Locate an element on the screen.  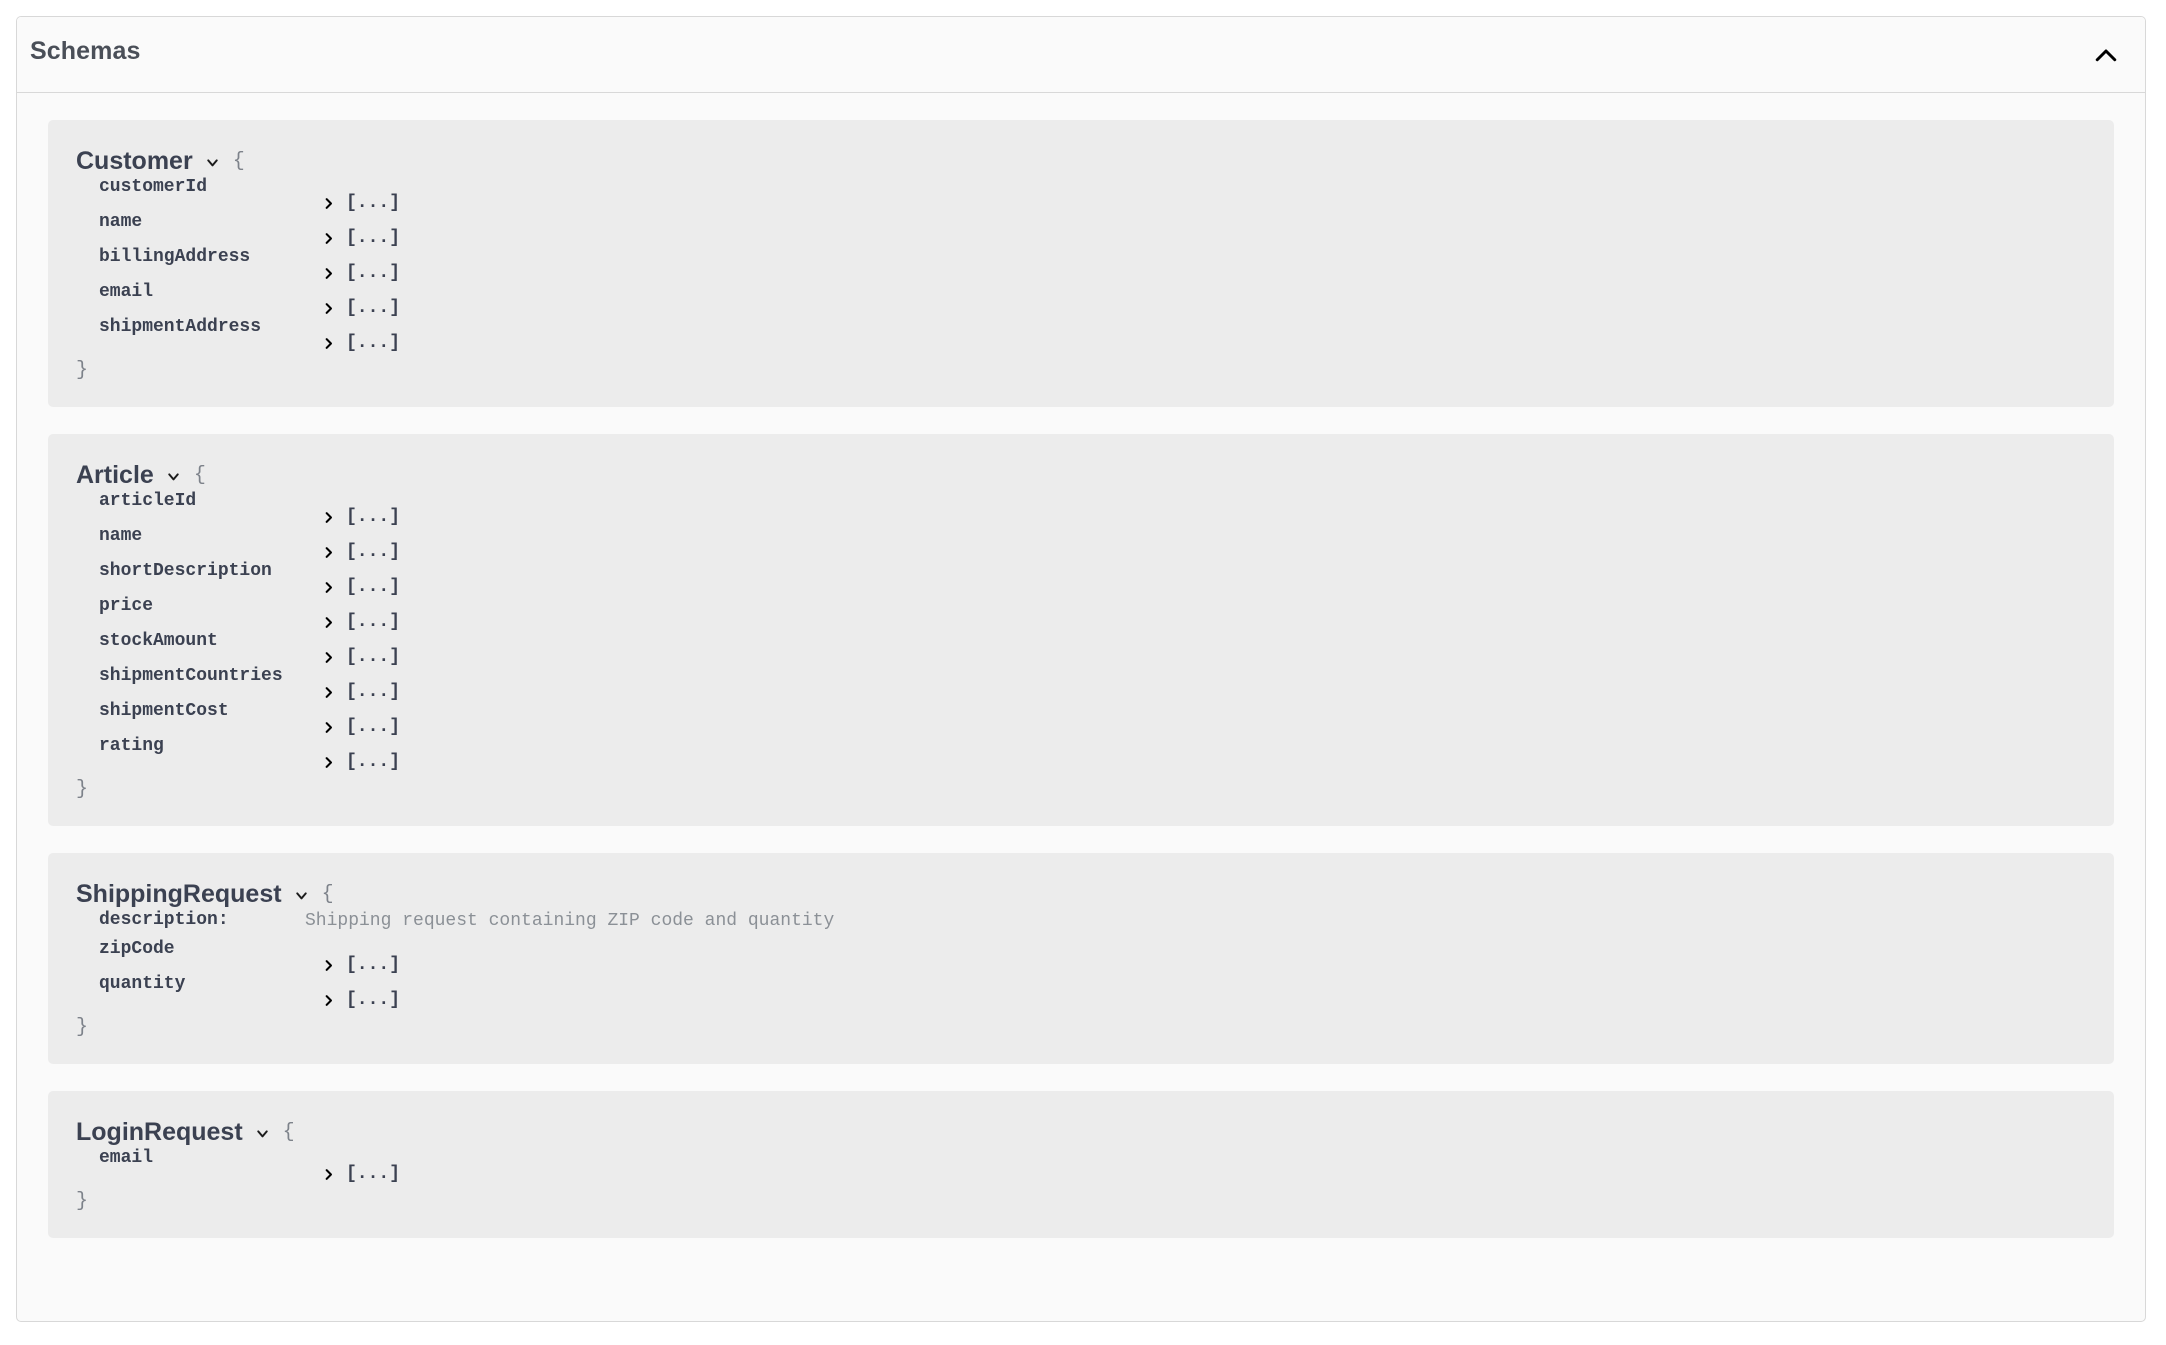
schema-header: Article { is located at coordinates (1081, 462).